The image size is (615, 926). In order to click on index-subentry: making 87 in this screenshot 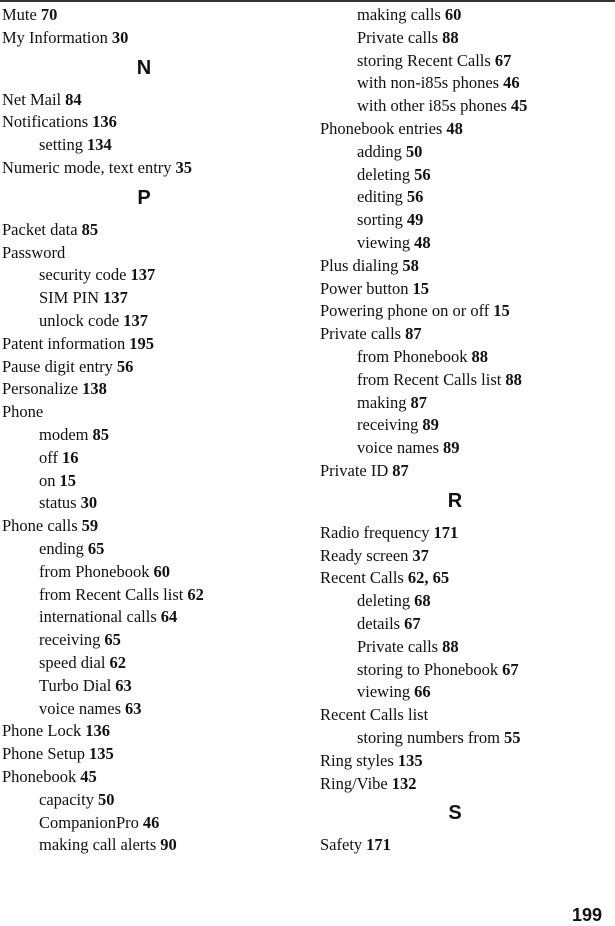, I will do `click(467, 403)`.